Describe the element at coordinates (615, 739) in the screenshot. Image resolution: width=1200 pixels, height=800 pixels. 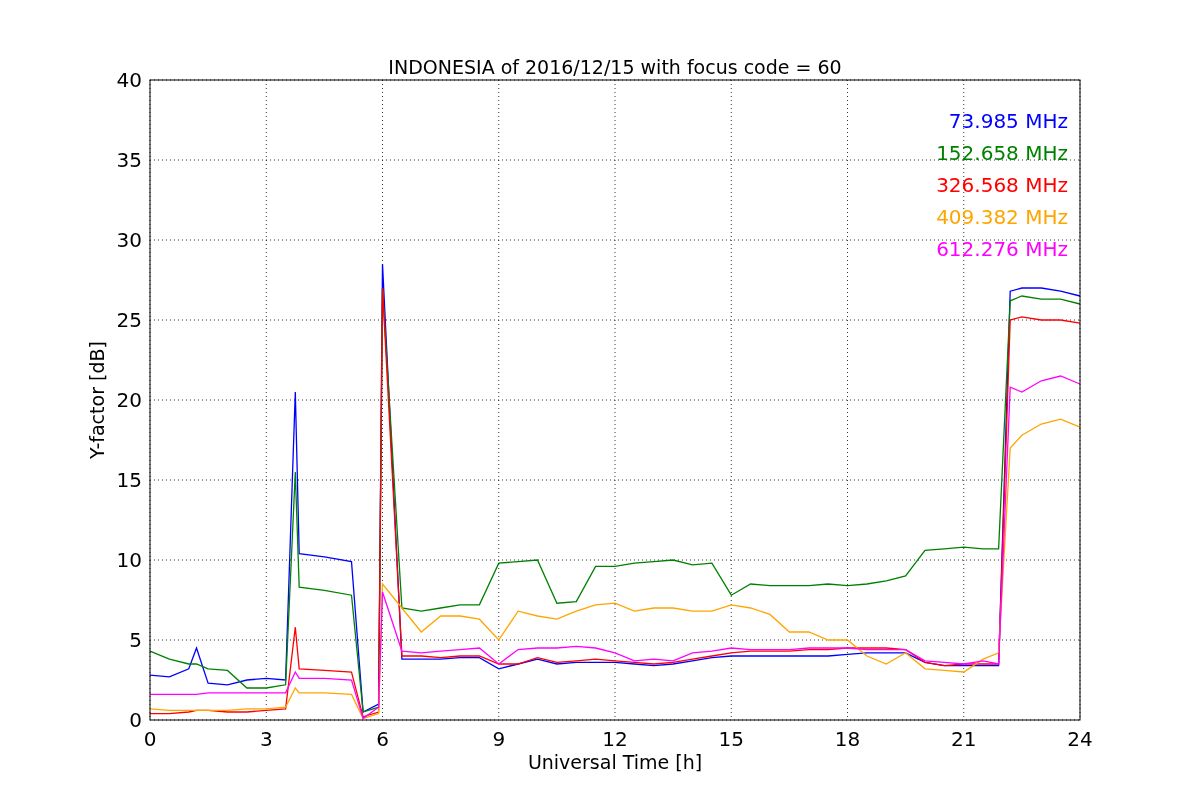
I see `x-tick-label: 12` at that location.